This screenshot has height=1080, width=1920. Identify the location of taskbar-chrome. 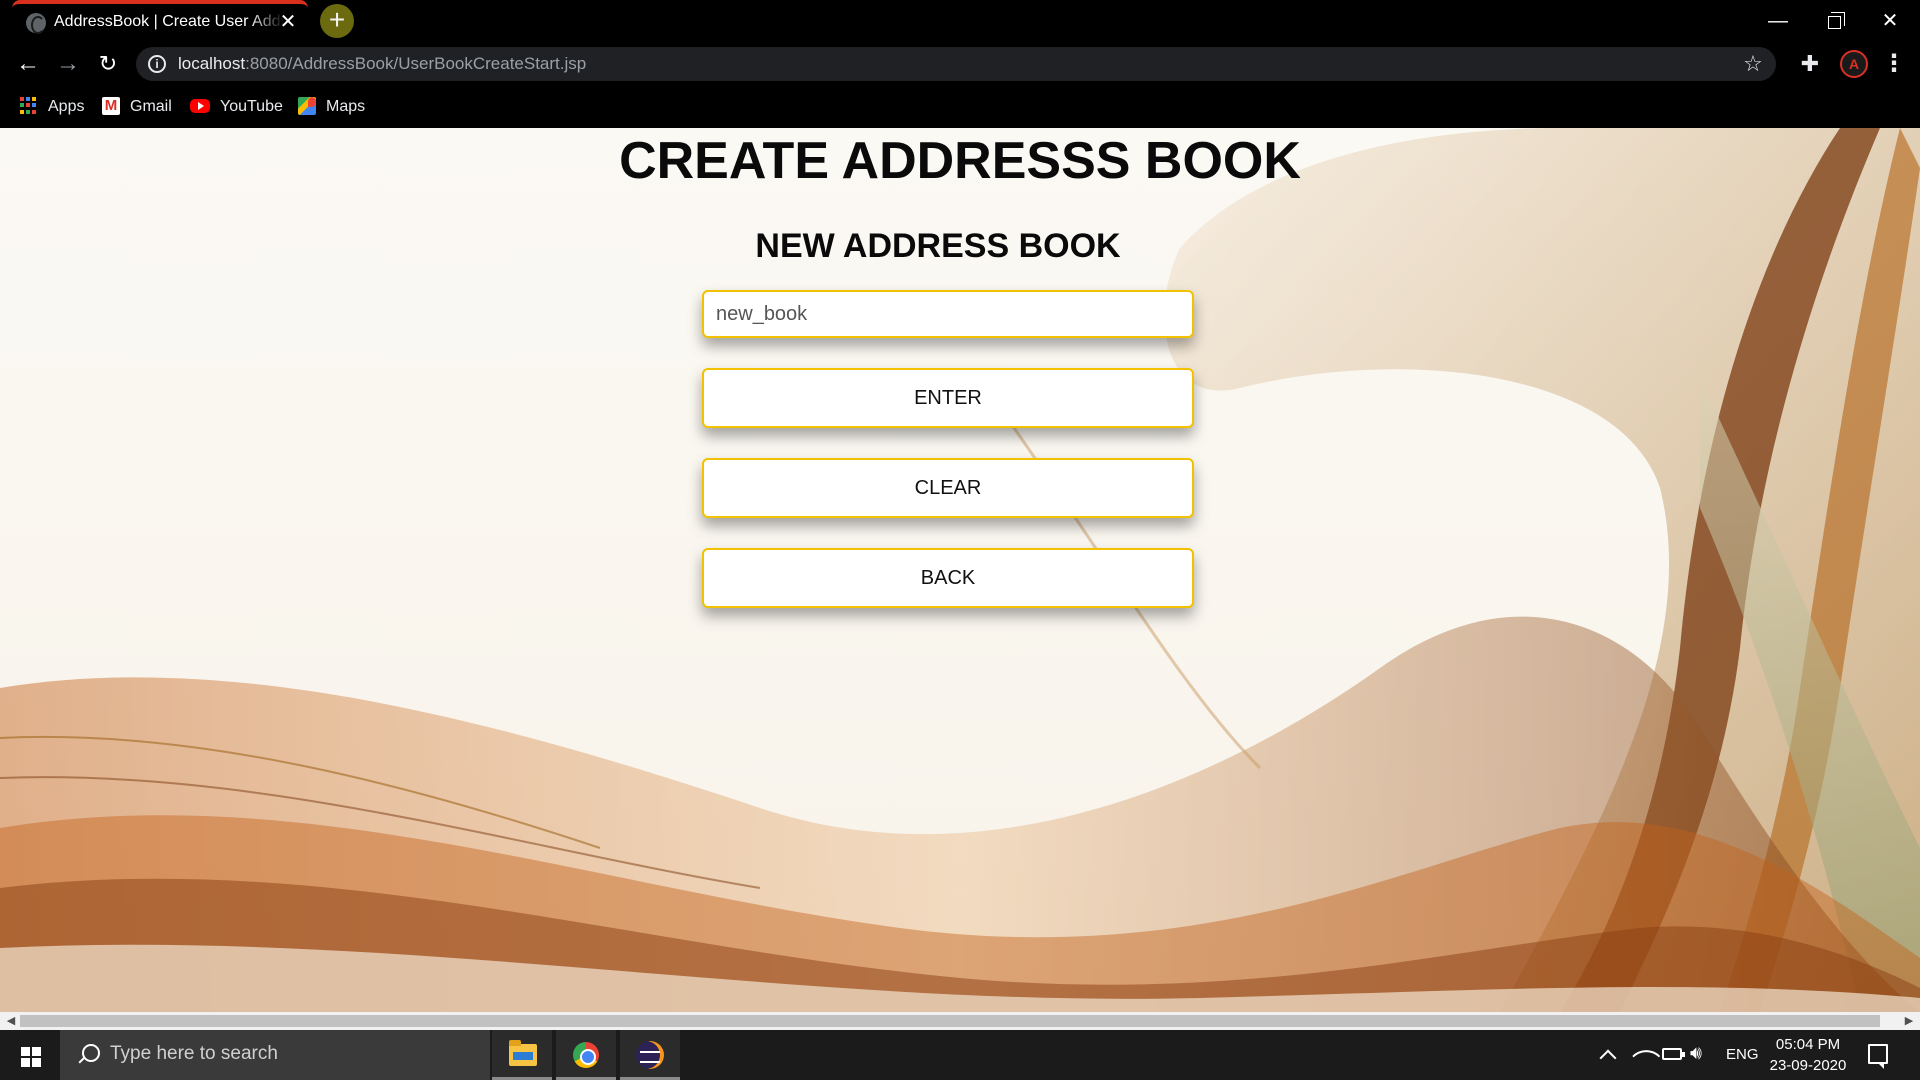
(586, 1055).